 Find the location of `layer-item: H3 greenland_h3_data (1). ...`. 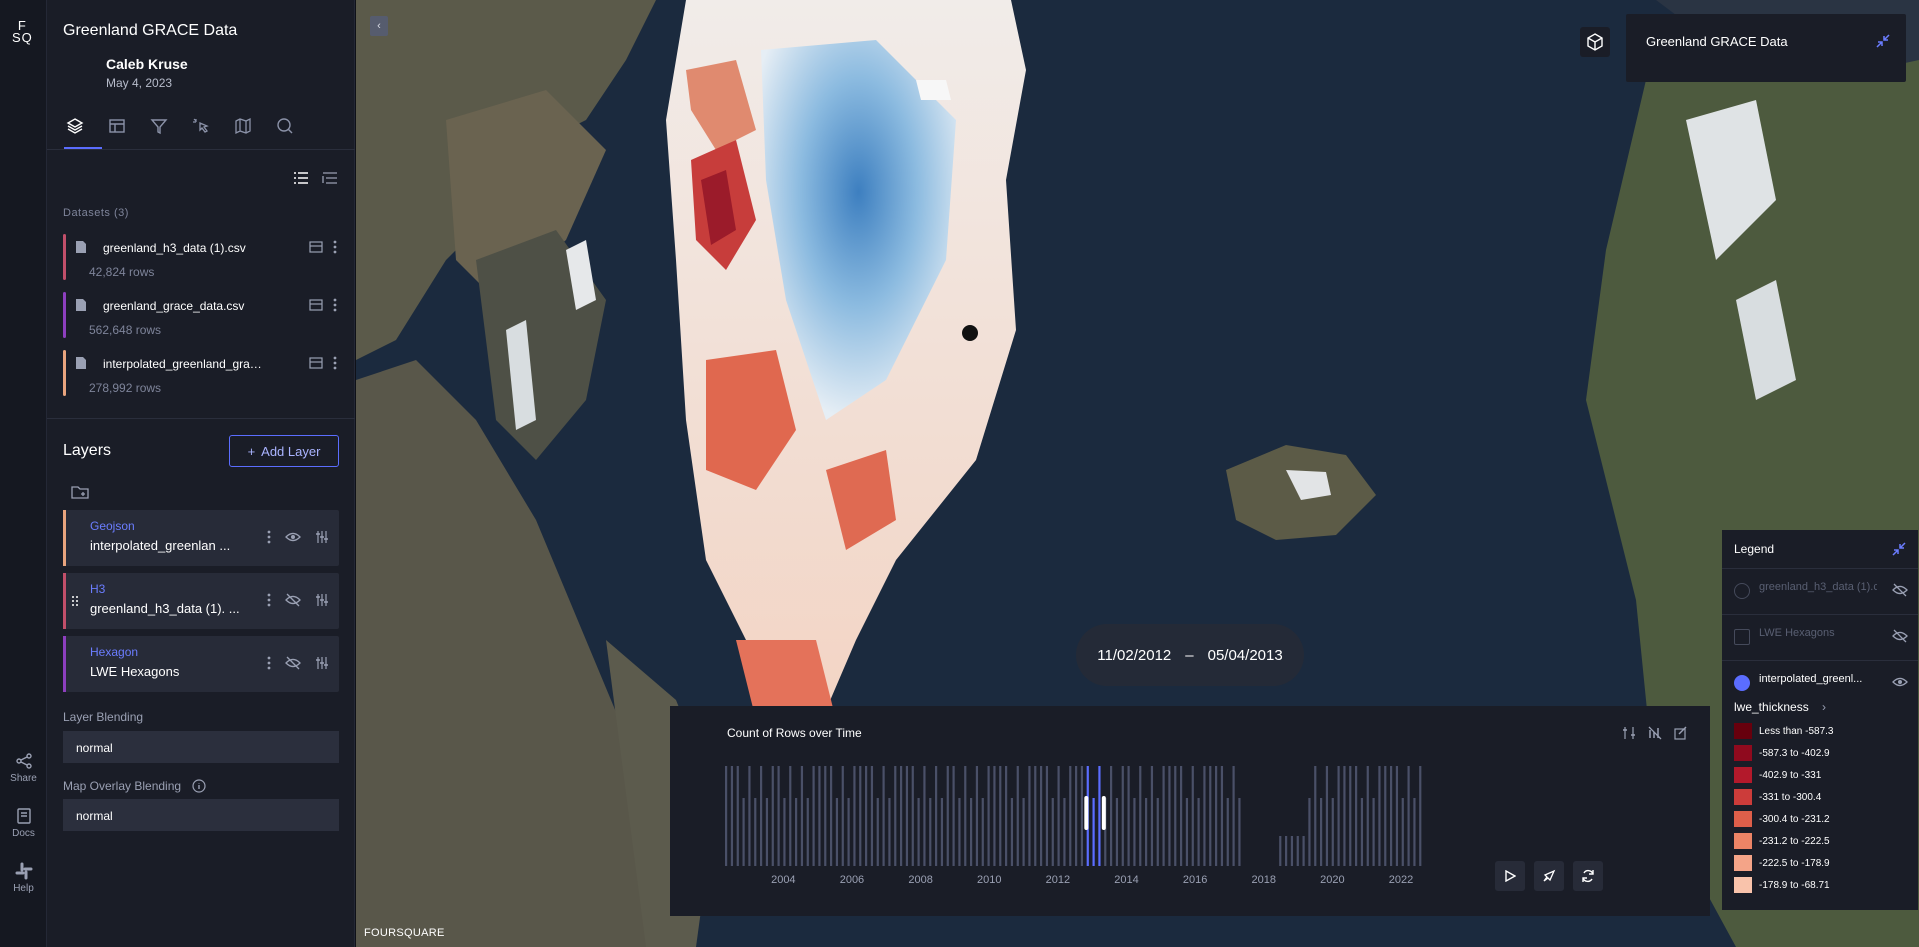

layer-item: H3 greenland_h3_data (1). ... is located at coordinates (201, 601).